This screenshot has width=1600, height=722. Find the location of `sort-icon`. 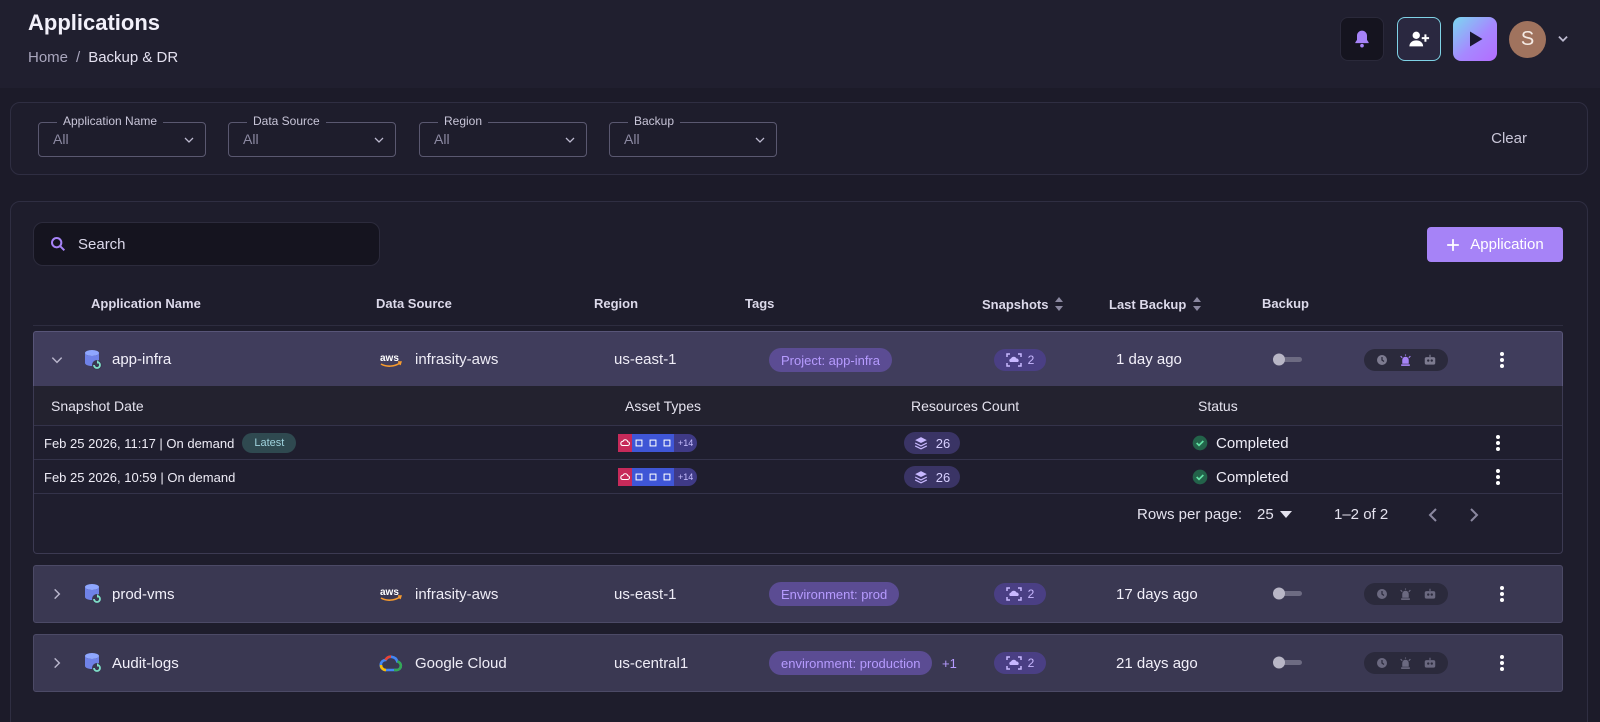

sort-icon is located at coordinates (1197, 304).